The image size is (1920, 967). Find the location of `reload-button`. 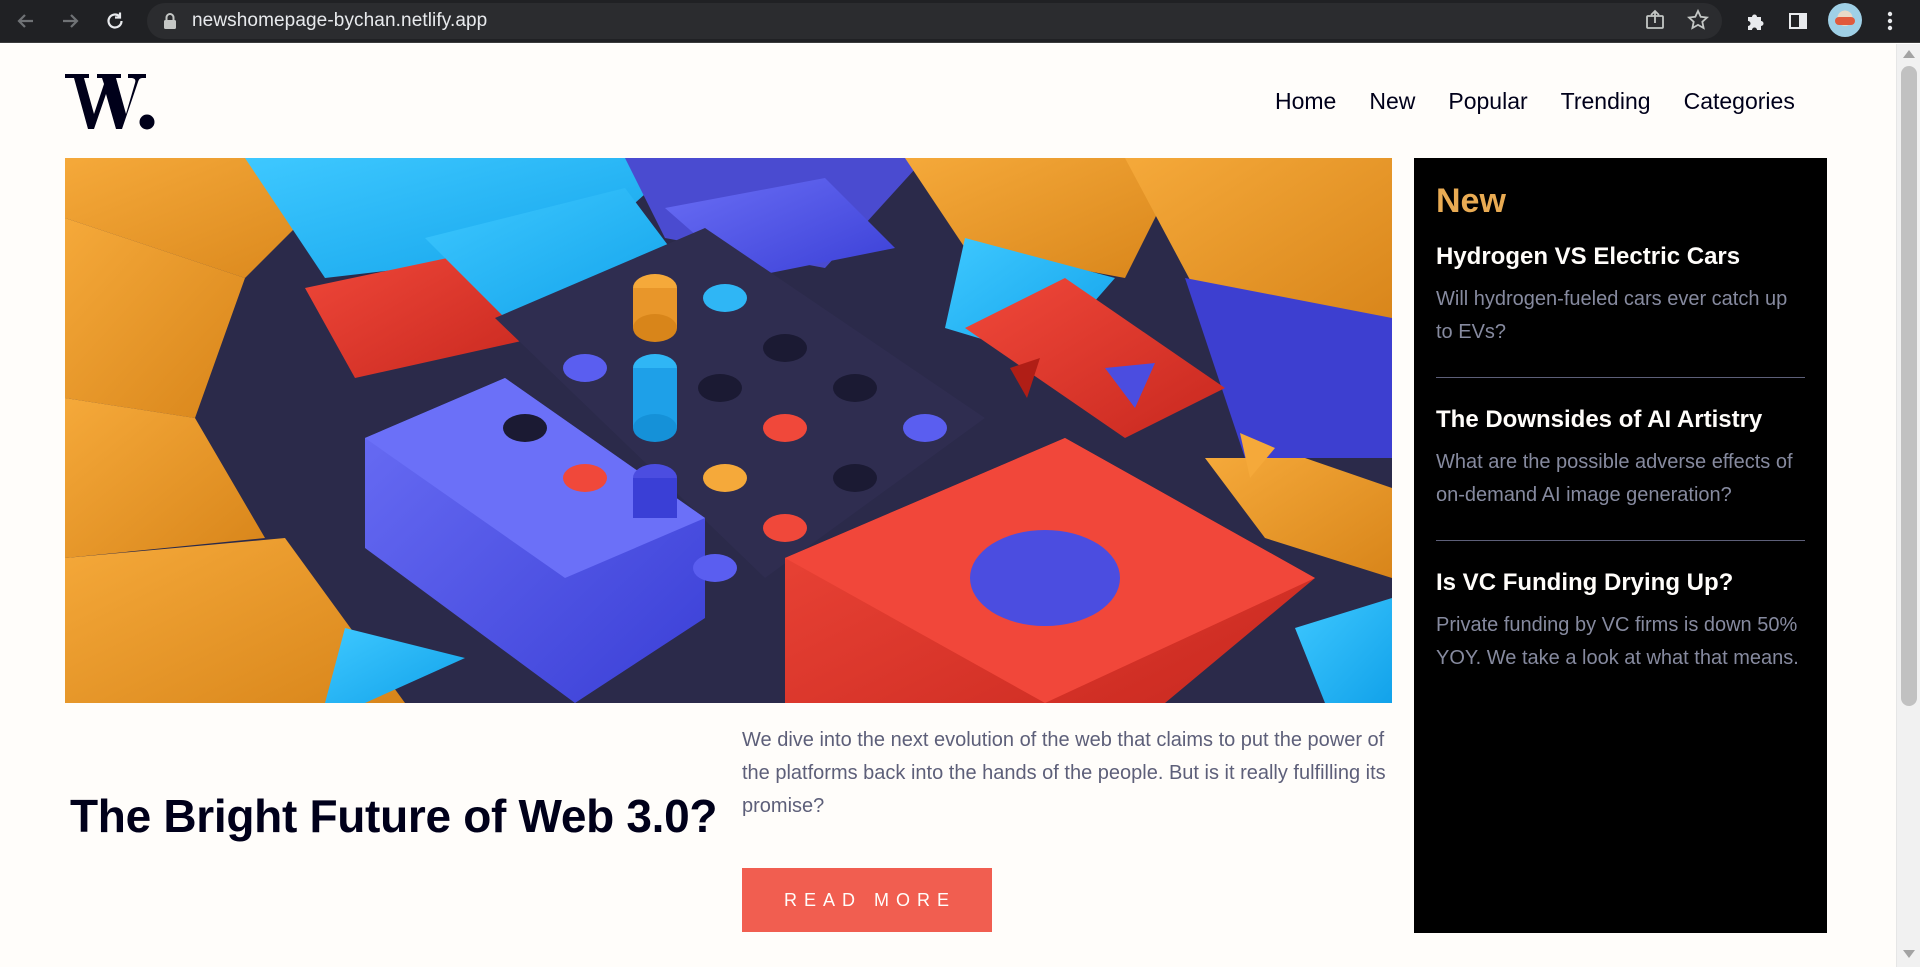

reload-button is located at coordinates (115, 21).